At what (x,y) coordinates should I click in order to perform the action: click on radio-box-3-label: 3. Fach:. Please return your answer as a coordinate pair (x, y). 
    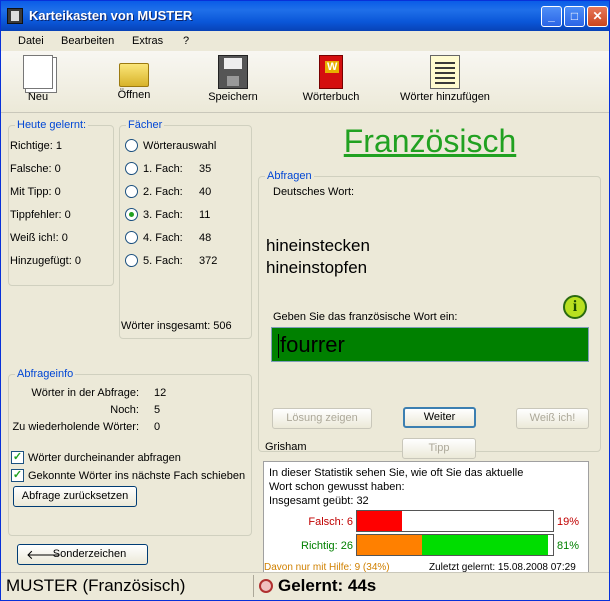
    Looking at the image, I should click on (163, 215).